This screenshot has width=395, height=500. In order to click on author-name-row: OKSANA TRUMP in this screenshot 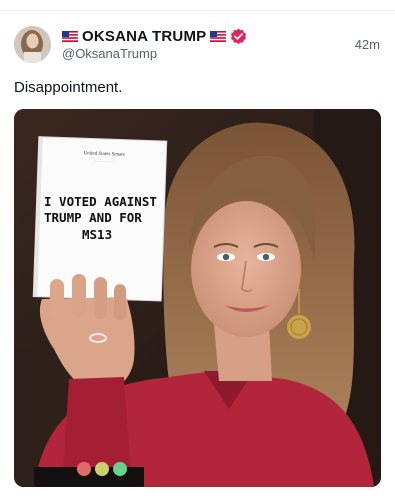, I will do `click(154, 36)`.